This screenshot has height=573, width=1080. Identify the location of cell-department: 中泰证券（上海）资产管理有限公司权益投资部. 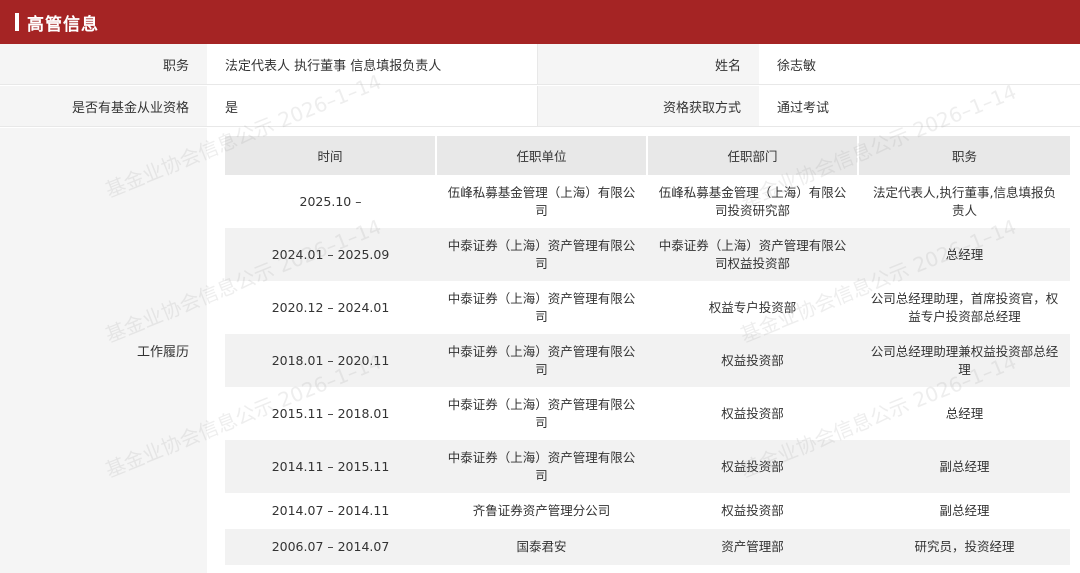
(752, 254).